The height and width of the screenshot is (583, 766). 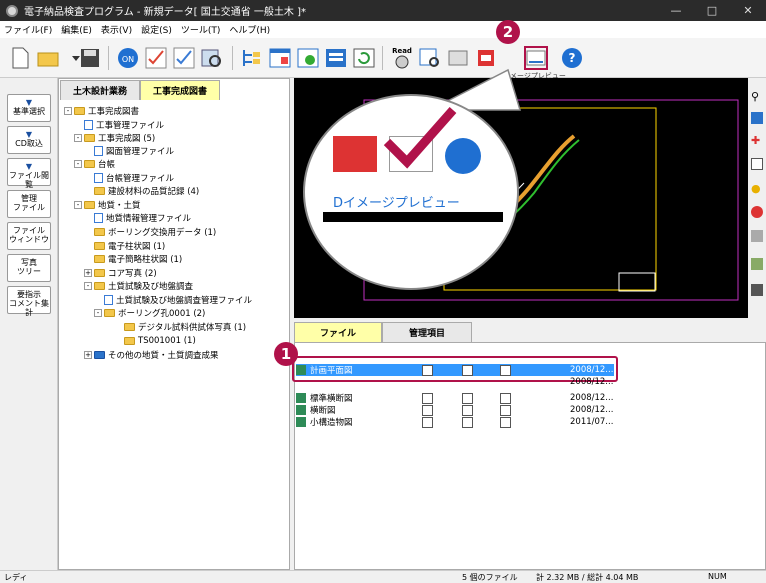 I want to click on list-tabs: ファイル 管理項目, so click(x=383, y=332).